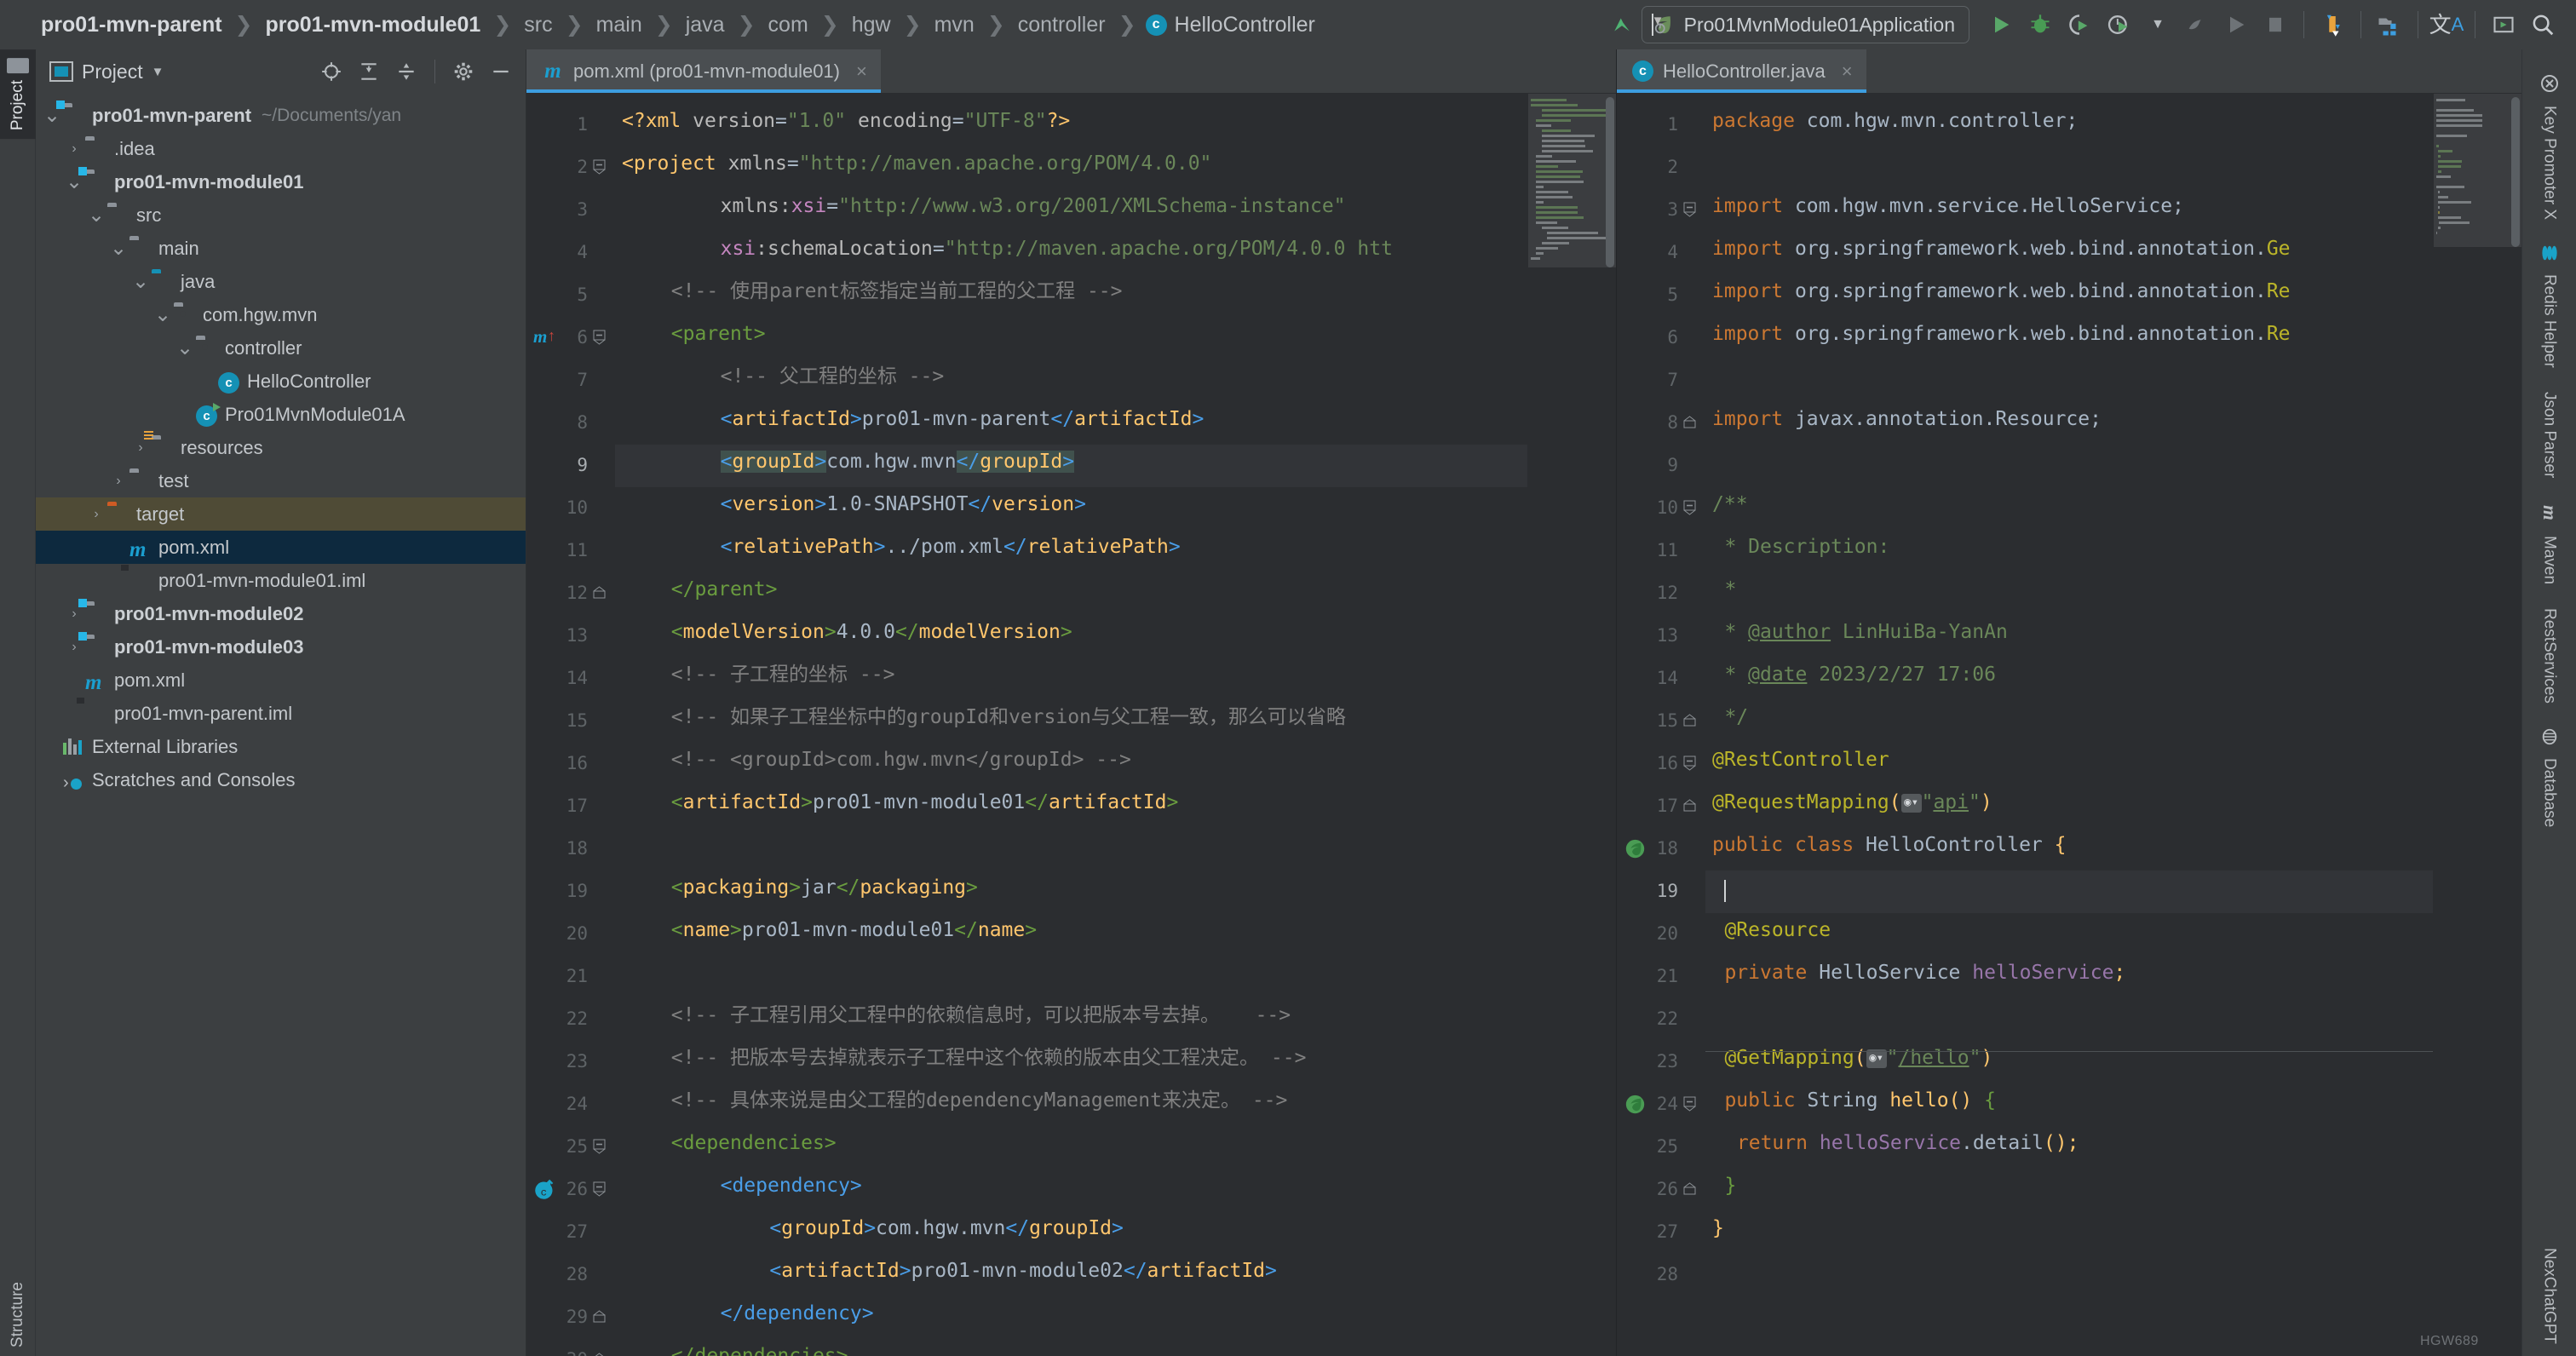 Image resolution: width=2576 pixels, height=1356 pixels. Describe the element at coordinates (2549, 306) in the screenshot. I see `tool-tab-redis-helper: Redis Helper` at that location.